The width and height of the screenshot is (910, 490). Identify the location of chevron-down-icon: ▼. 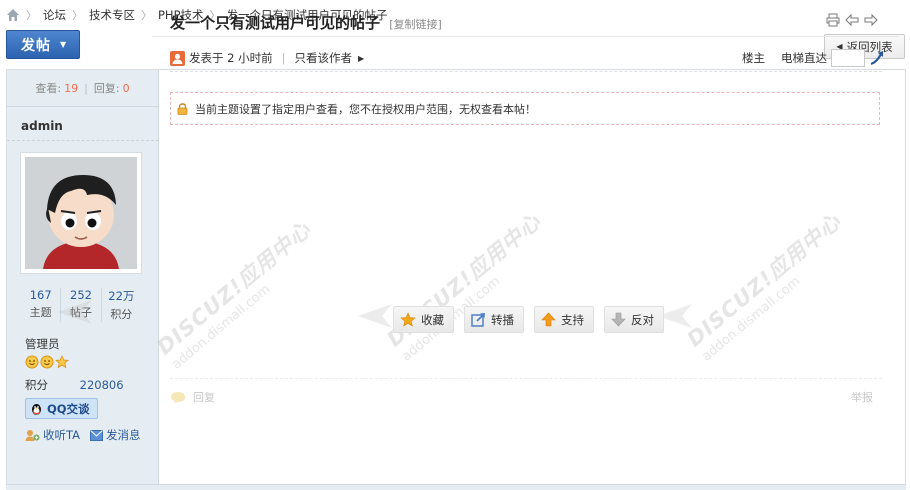
(64, 44).